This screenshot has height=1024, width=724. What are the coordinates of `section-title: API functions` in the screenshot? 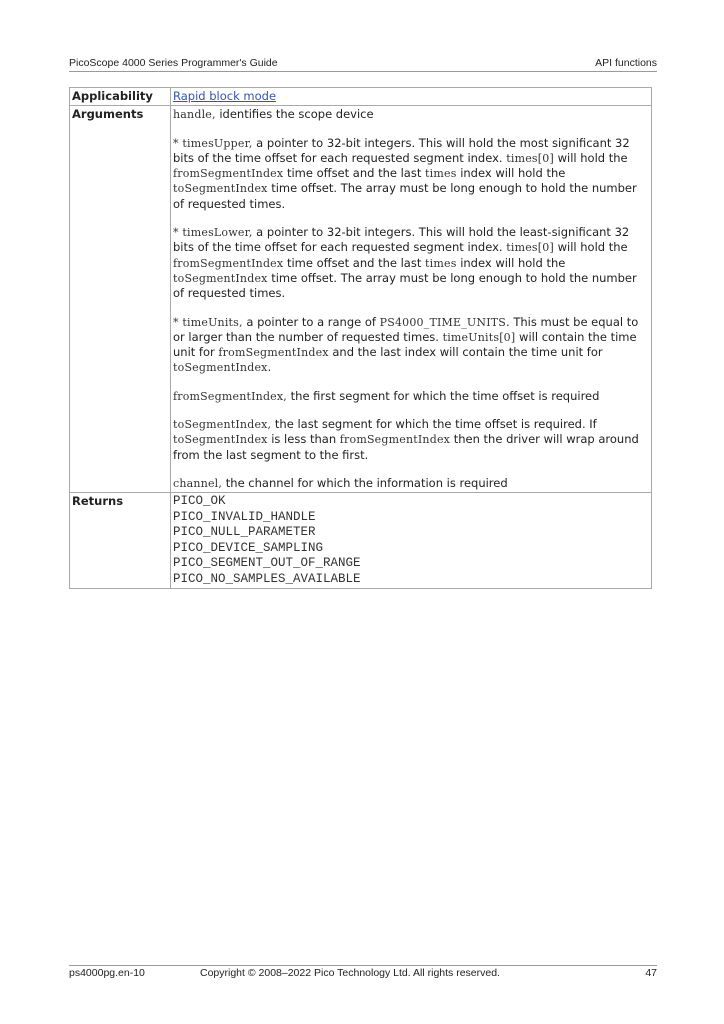 It's located at (626, 63).